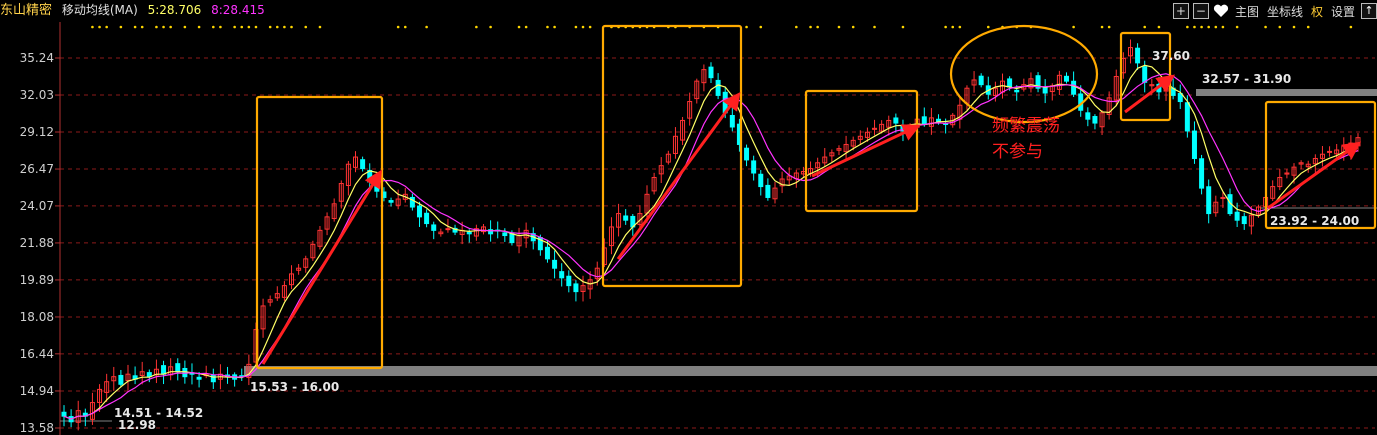 Image resolution: width=1377 pixels, height=435 pixels. Describe the element at coordinates (37, 132) in the screenshot. I see `y-tick-label: 29.12` at that location.